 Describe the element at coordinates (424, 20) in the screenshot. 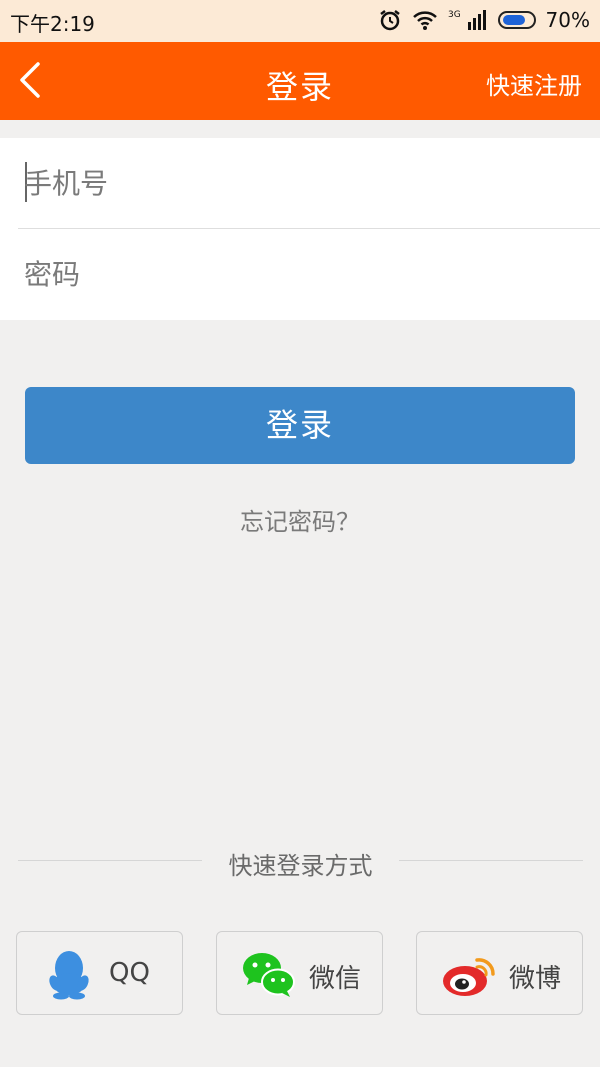

I see `wifi-icon` at that location.